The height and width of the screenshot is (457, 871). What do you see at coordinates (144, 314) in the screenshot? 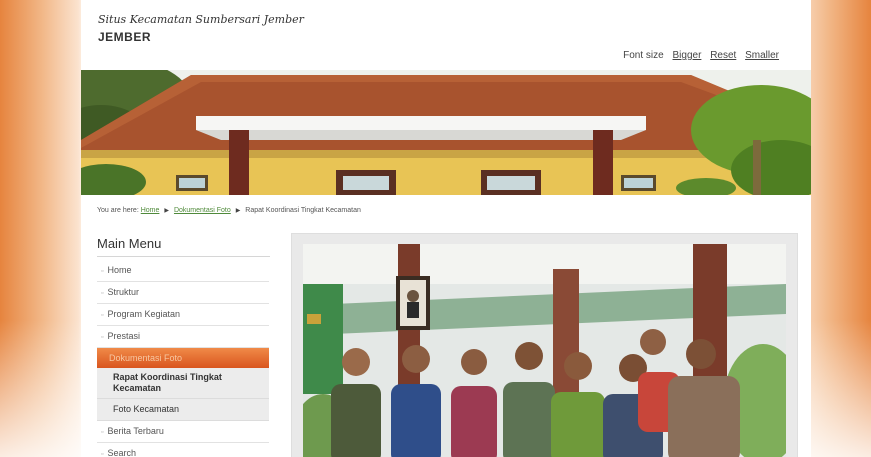
I see `menu-item-label: Program Kegiatan` at bounding box center [144, 314].